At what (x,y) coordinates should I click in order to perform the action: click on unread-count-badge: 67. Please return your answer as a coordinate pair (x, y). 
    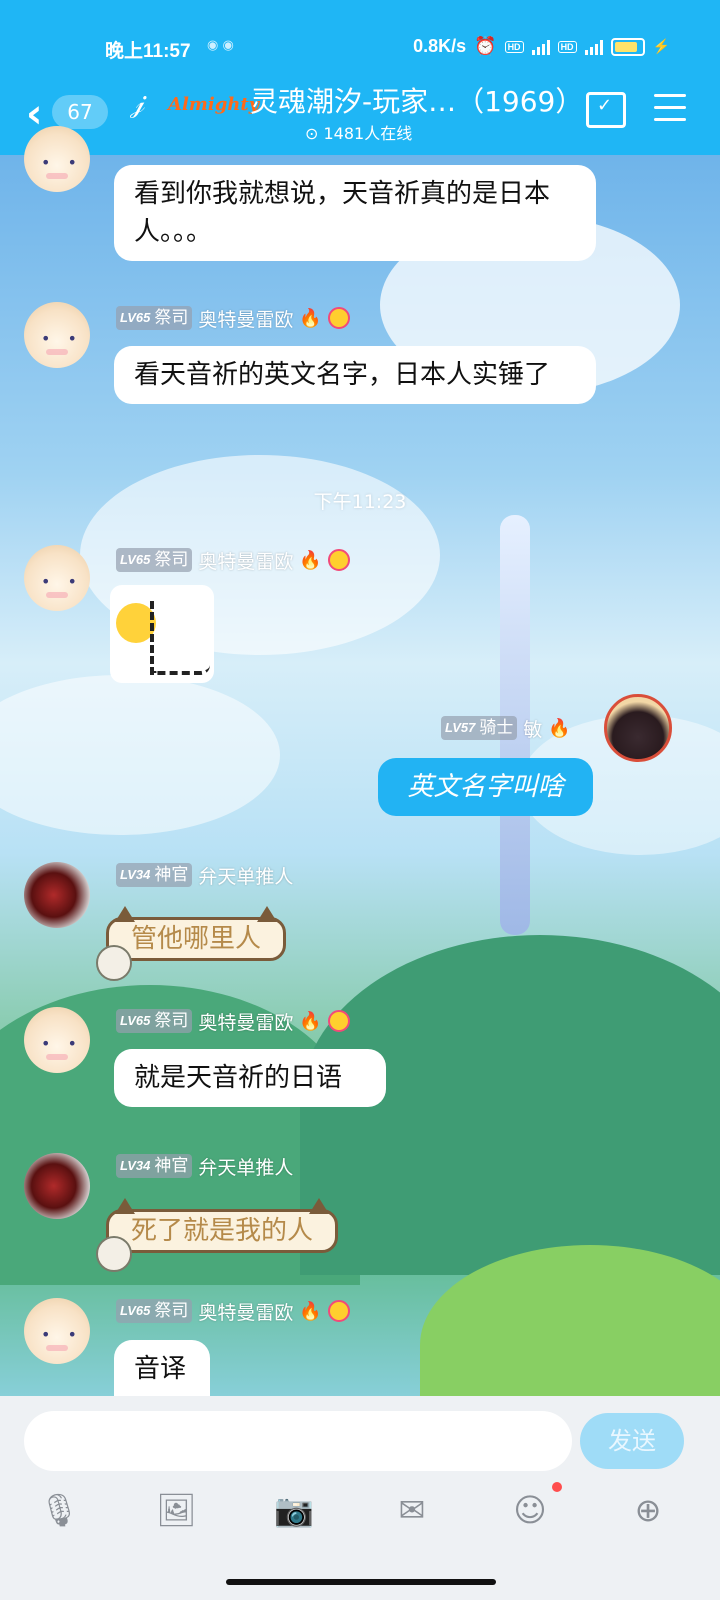
    Looking at the image, I should click on (80, 112).